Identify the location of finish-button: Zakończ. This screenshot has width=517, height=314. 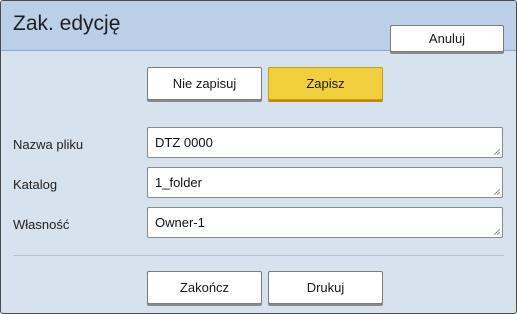
(204, 287).